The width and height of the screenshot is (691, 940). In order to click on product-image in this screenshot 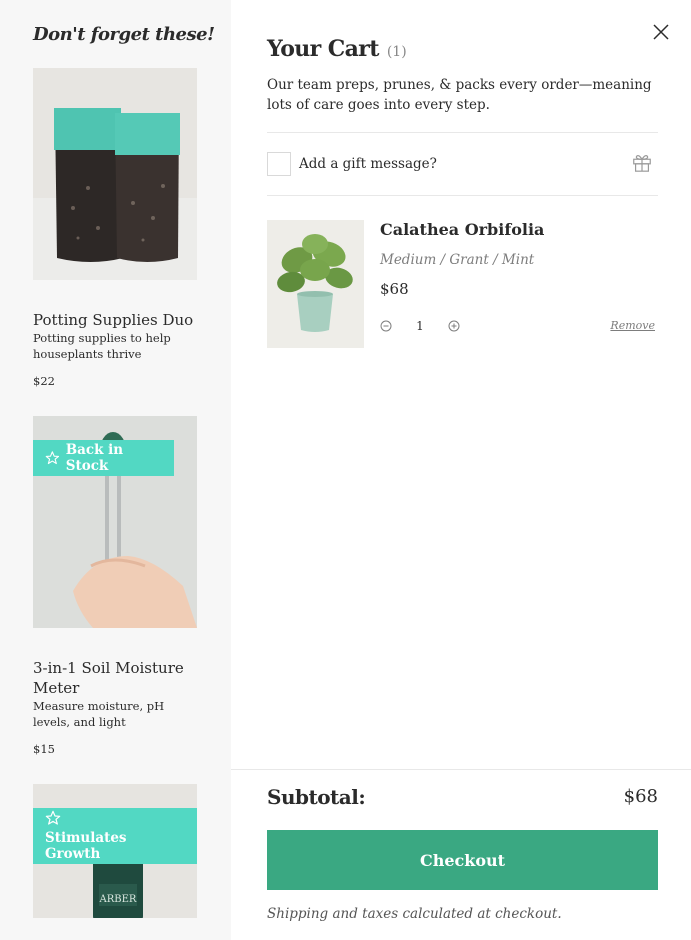, I will do `click(115, 174)`.